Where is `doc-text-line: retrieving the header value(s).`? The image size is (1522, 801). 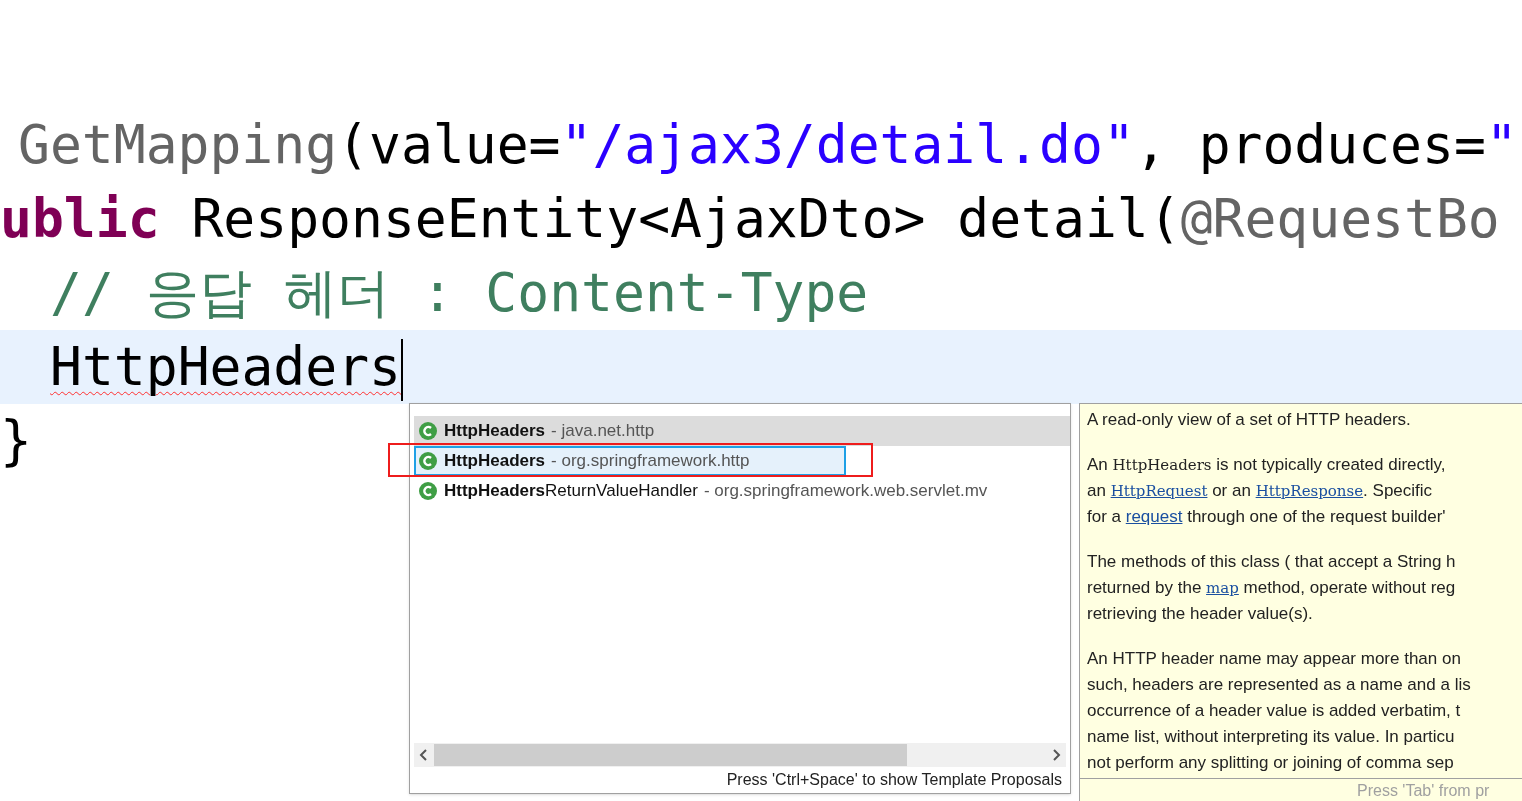 doc-text-line: retrieving the header value(s). is located at coordinates (1200, 614).